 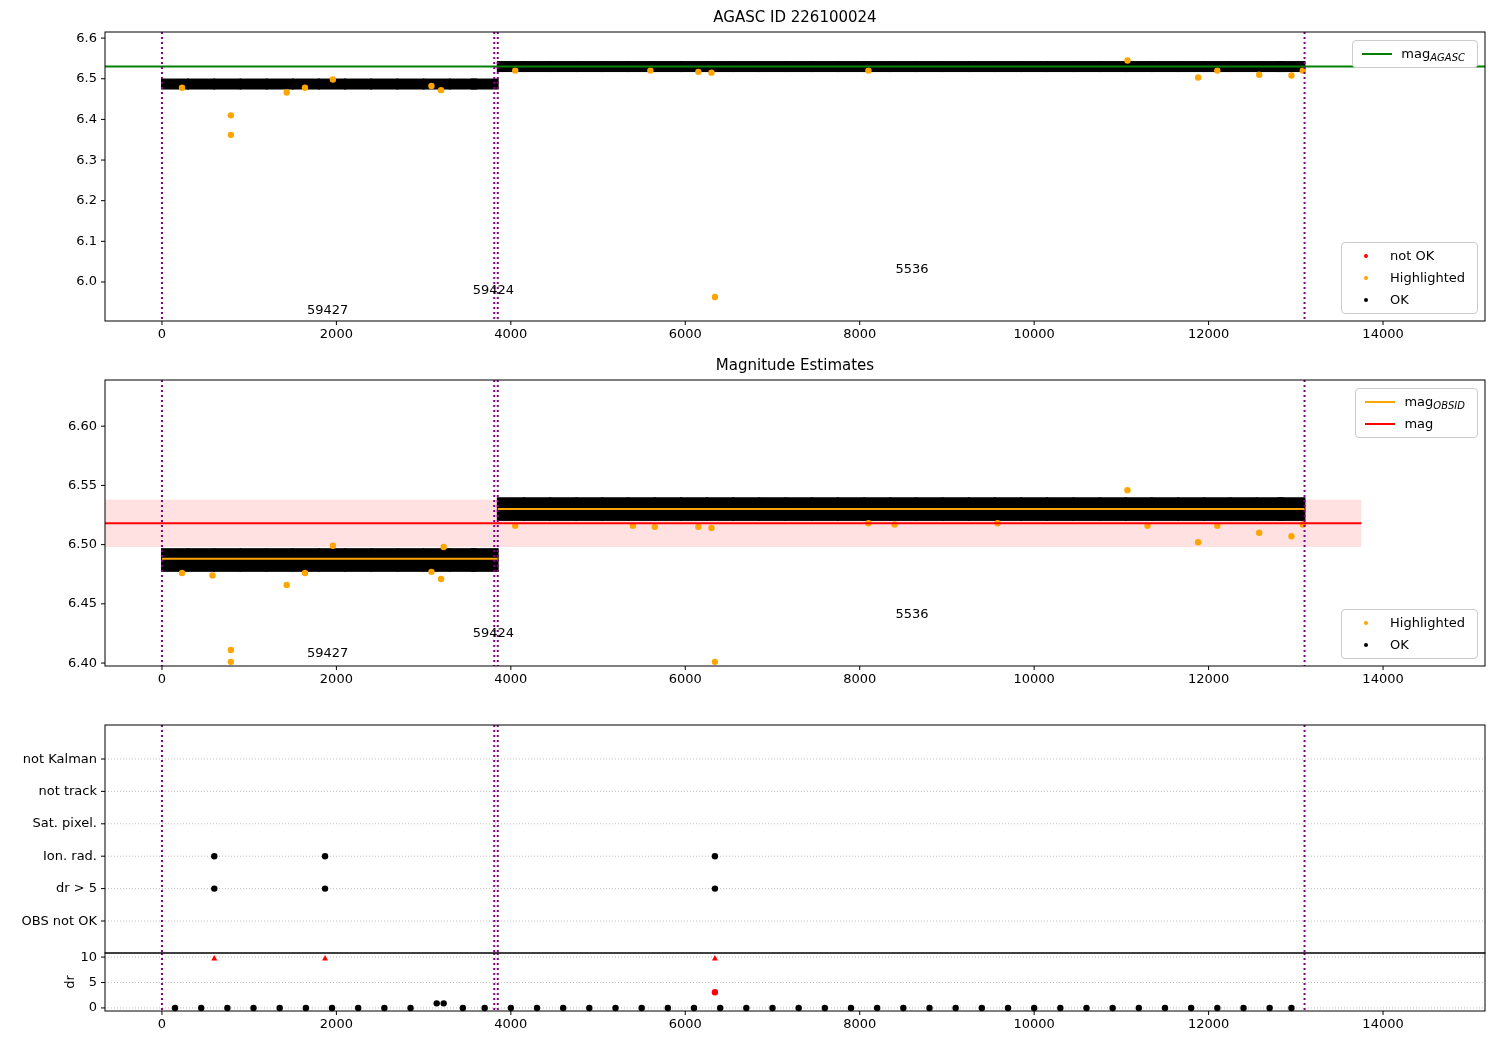 I want to click on y-tick-label: Sat. pixel., so click(x=64, y=823).